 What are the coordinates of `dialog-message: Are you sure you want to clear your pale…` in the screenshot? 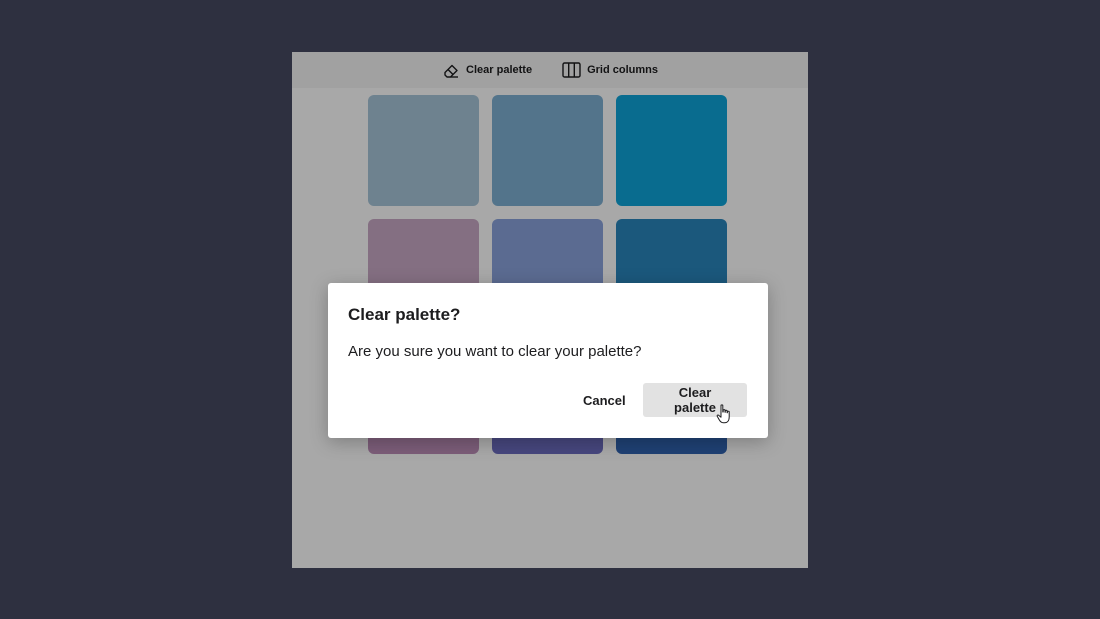 It's located at (495, 351).